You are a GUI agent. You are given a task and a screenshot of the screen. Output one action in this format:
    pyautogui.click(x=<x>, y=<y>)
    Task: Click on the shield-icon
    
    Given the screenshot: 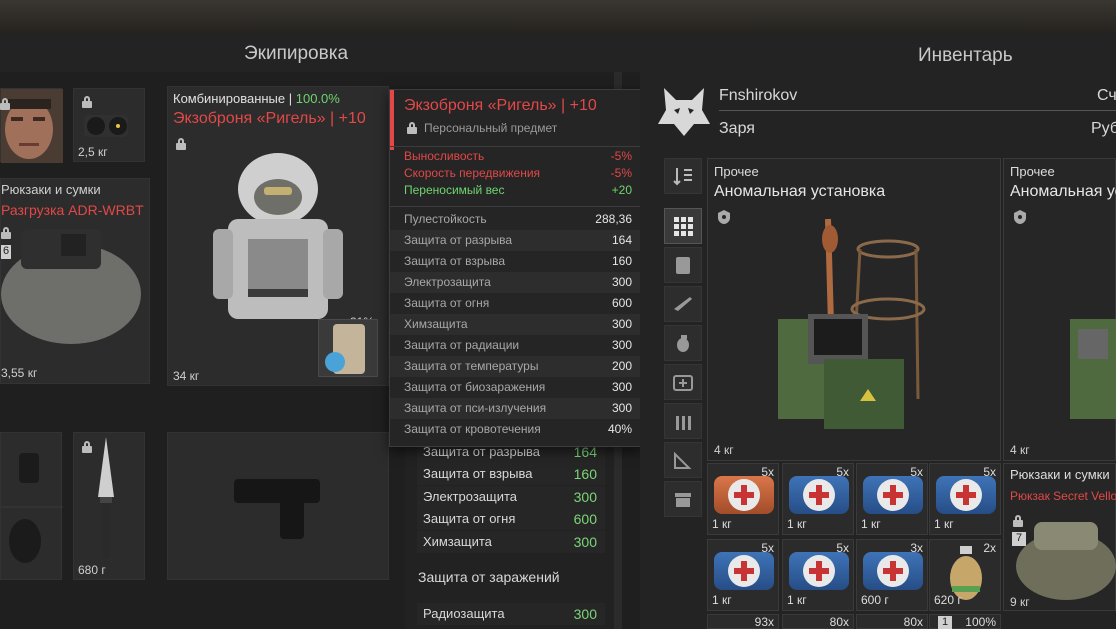 What is the action you would take?
    pyautogui.click(x=724, y=217)
    